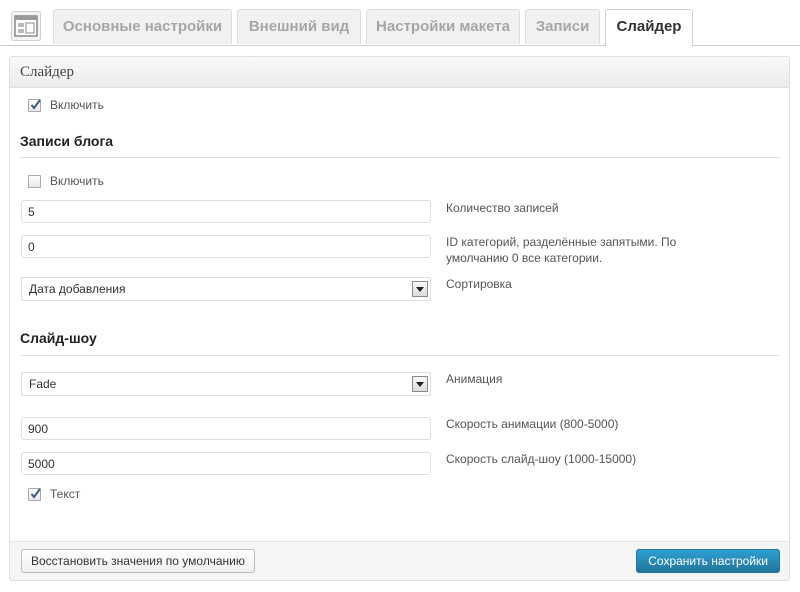  I want to click on enable-blog-posts-label: Включить, so click(77, 181).